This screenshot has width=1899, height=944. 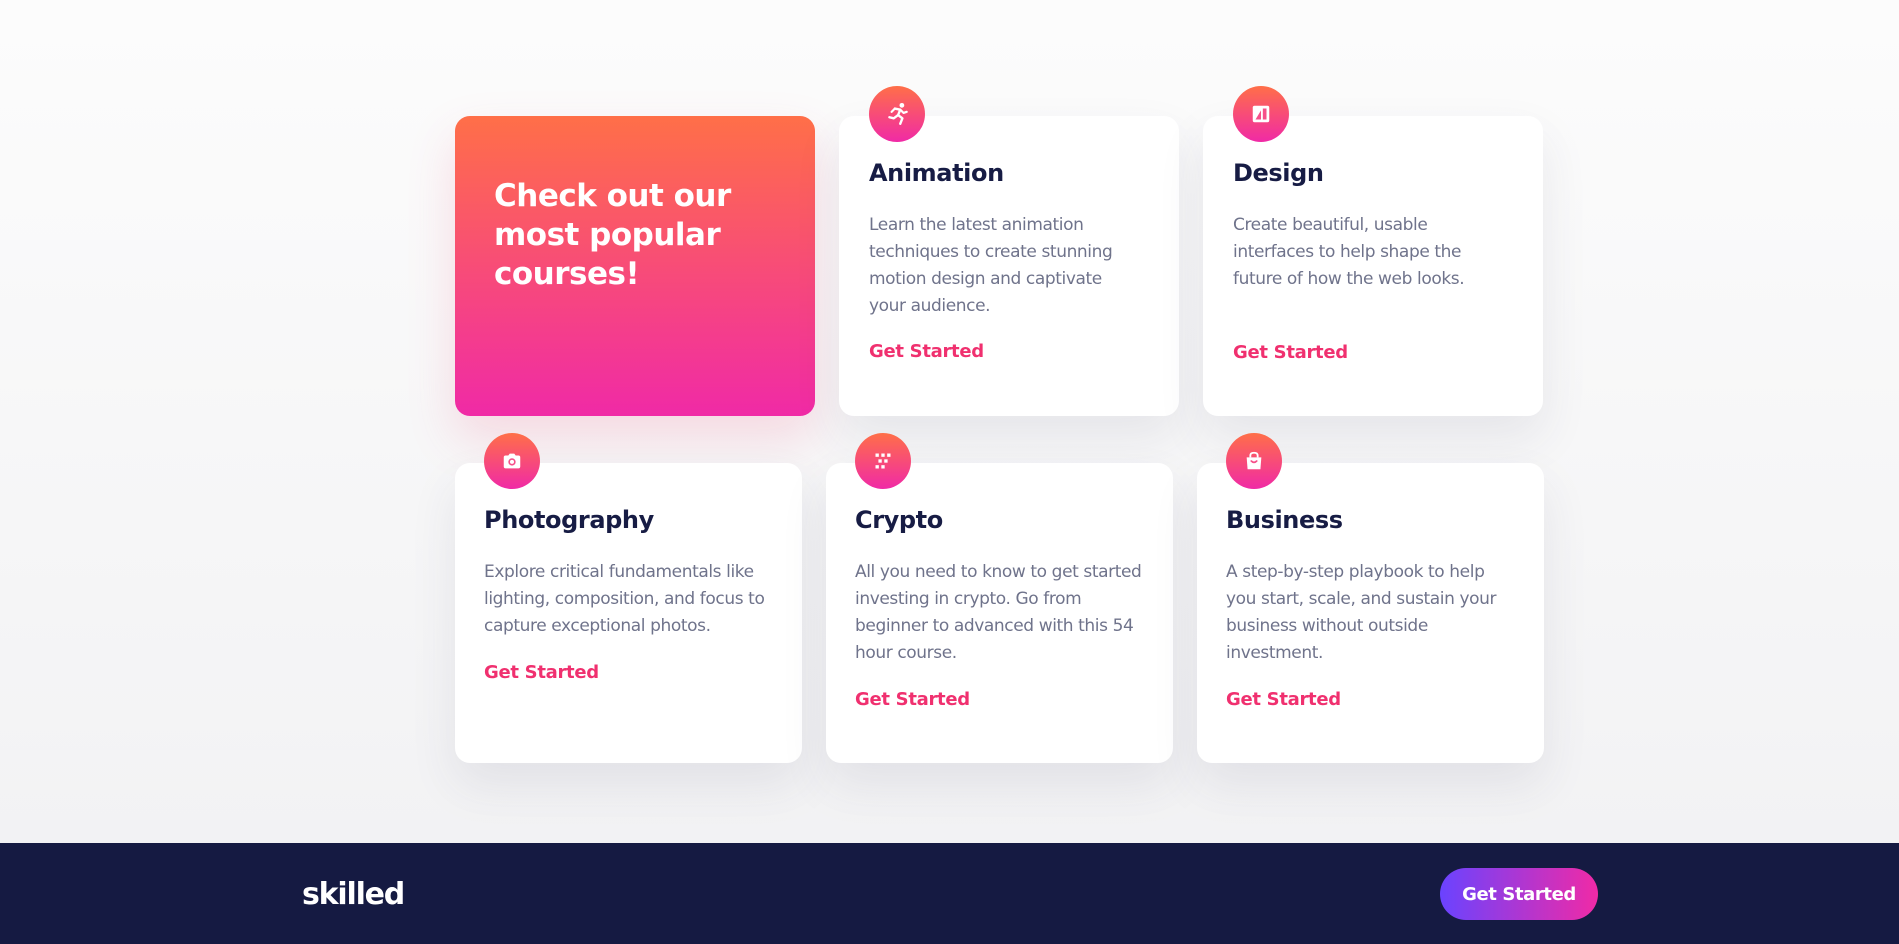 I want to click on hero-card: Check out our most popular courses!, so click(x=635, y=266).